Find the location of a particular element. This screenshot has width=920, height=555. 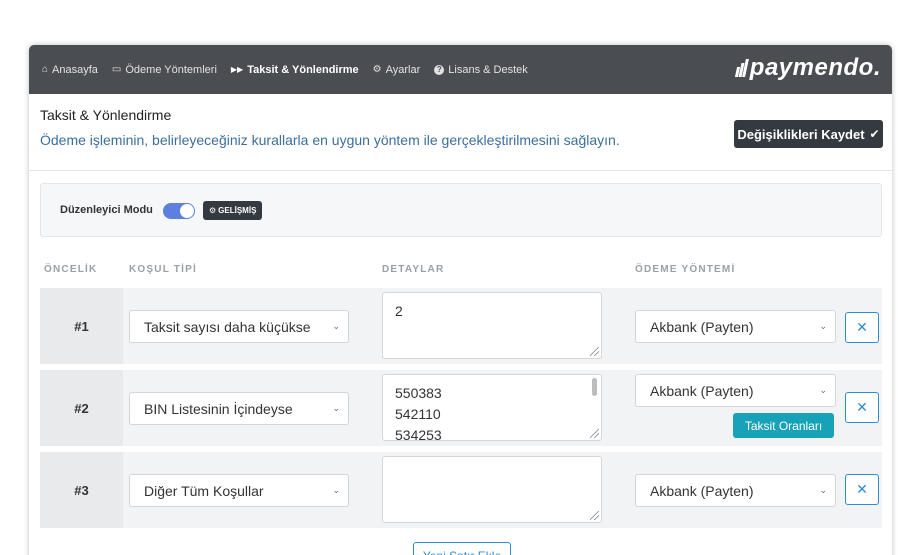

home-icon: ⌂ is located at coordinates (45, 69).